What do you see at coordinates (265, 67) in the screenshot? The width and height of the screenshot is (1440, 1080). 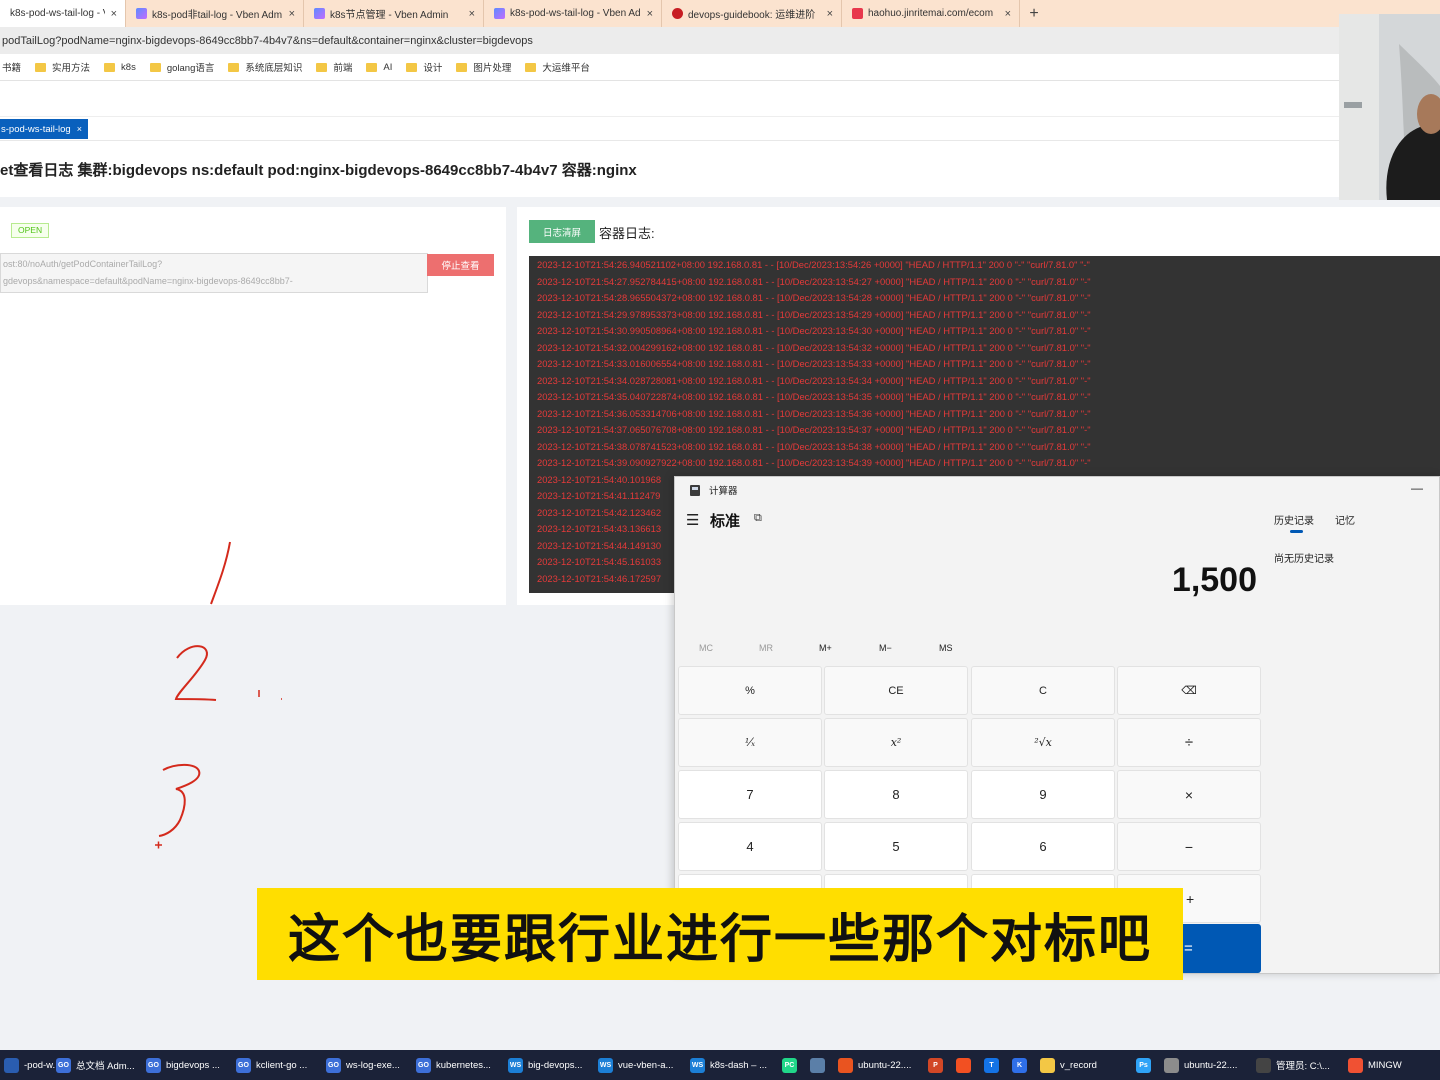 I see `bookmark-item: 系统底层知识` at bounding box center [265, 67].